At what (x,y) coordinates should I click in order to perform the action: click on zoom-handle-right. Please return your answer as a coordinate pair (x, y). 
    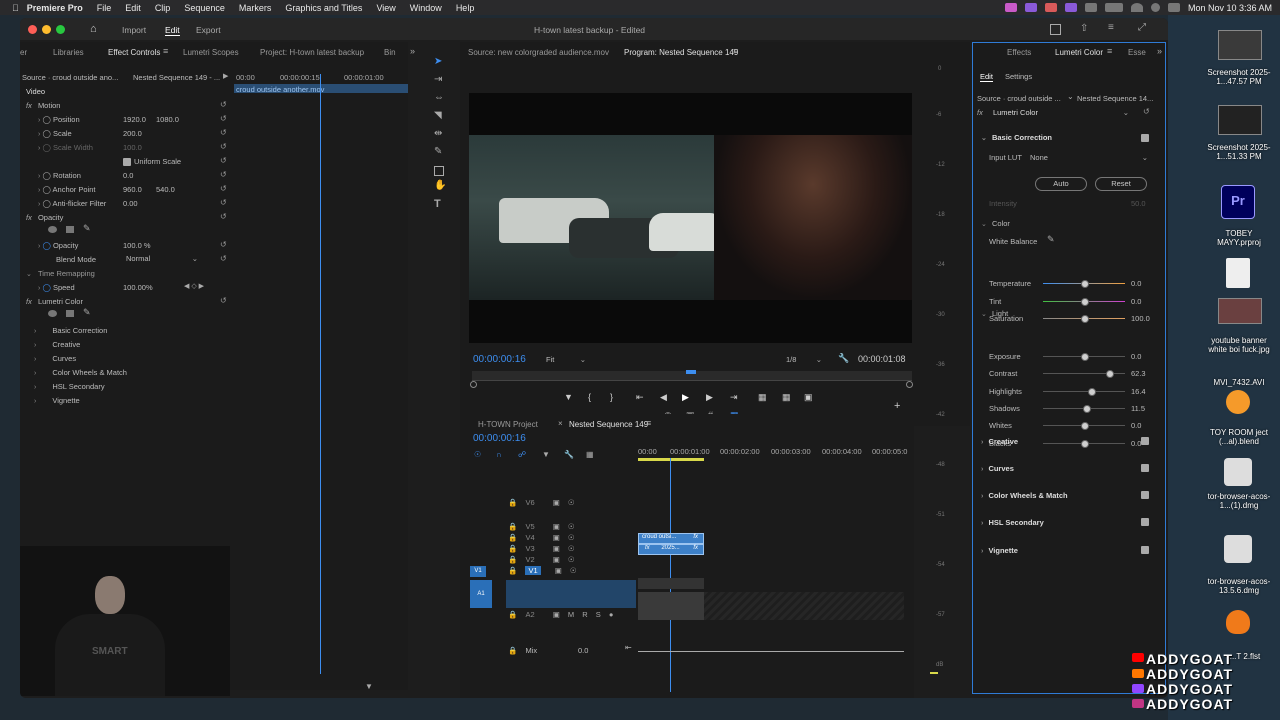
    Looking at the image, I should click on (909, 384).